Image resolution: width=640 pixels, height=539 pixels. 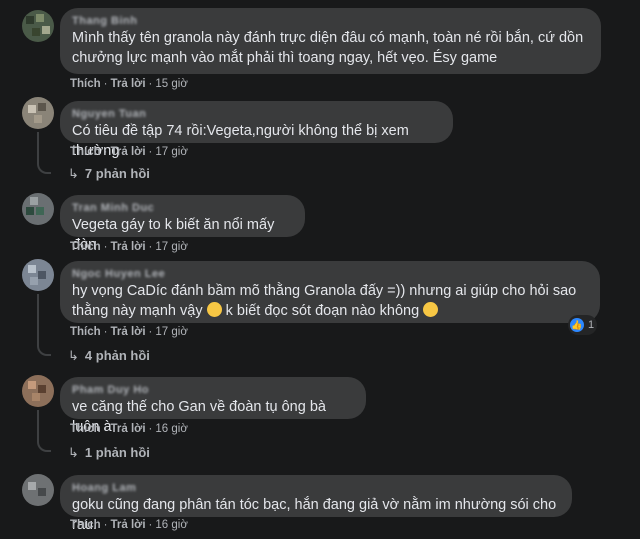 I want to click on reaction-count: 1, so click(x=591, y=325).